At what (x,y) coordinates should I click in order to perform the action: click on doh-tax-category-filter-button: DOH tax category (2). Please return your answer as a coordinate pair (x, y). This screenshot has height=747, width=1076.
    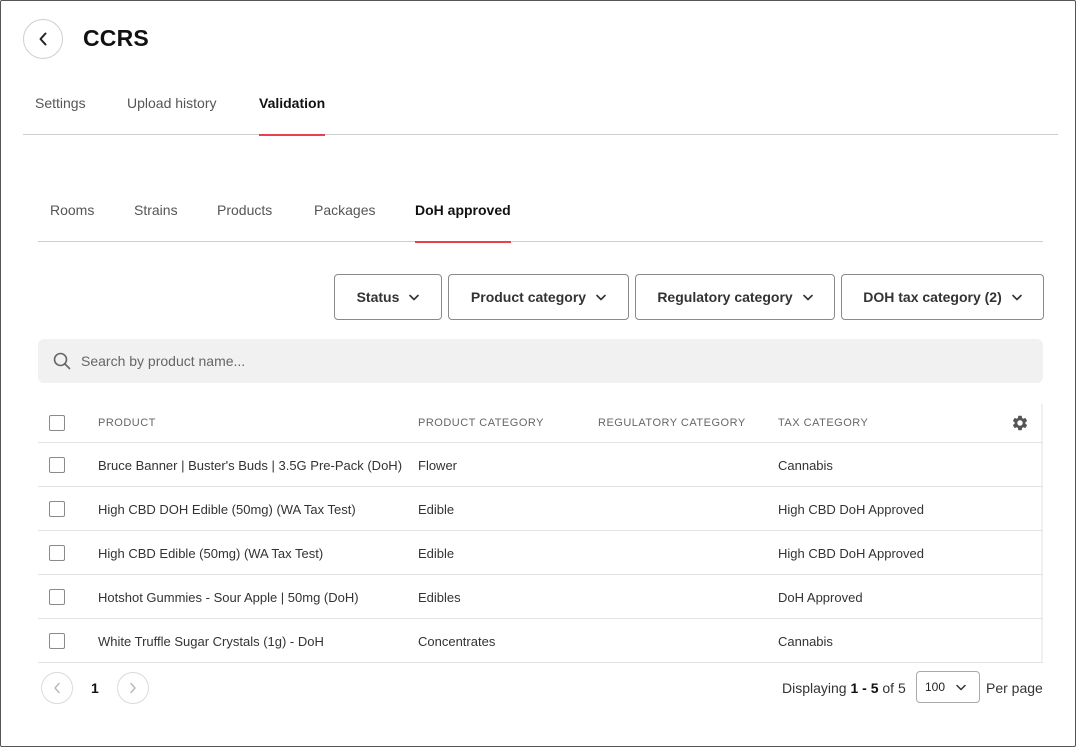
    Looking at the image, I should click on (942, 297).